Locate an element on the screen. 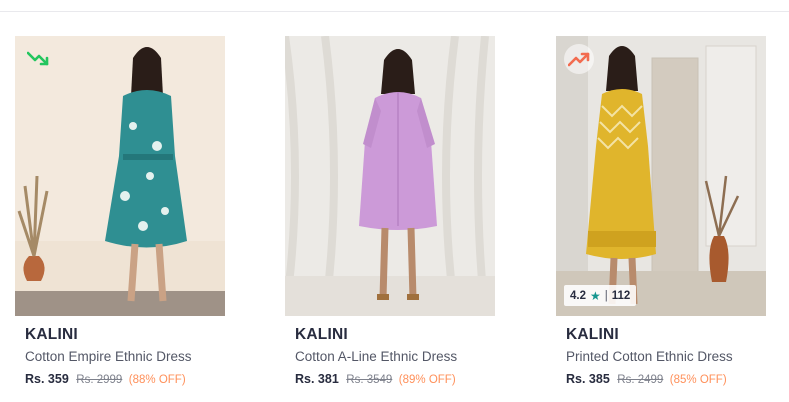 The width and height of the screenshot is (789, 402). star-icon: ★ is located at coordinates (595, 295).